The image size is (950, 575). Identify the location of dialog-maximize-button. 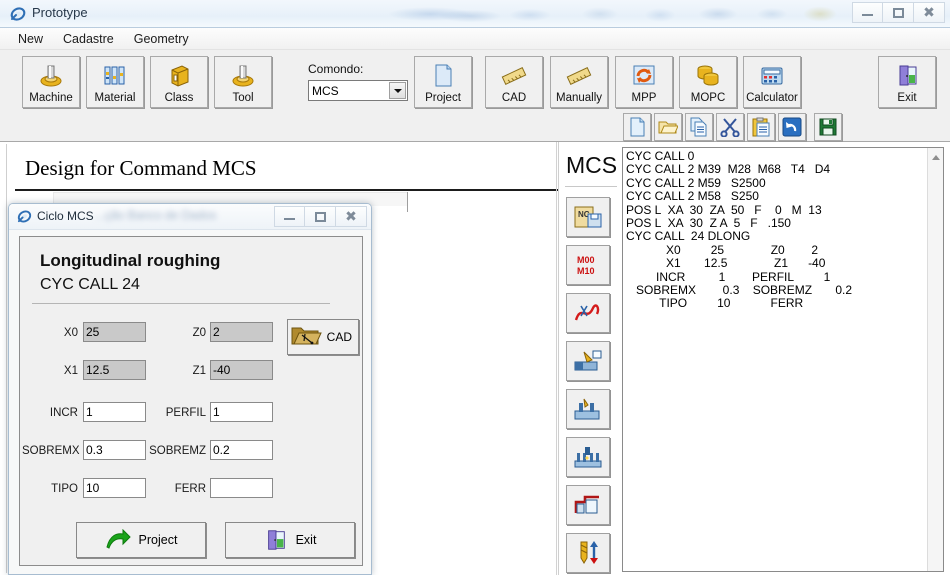
(320, 216).